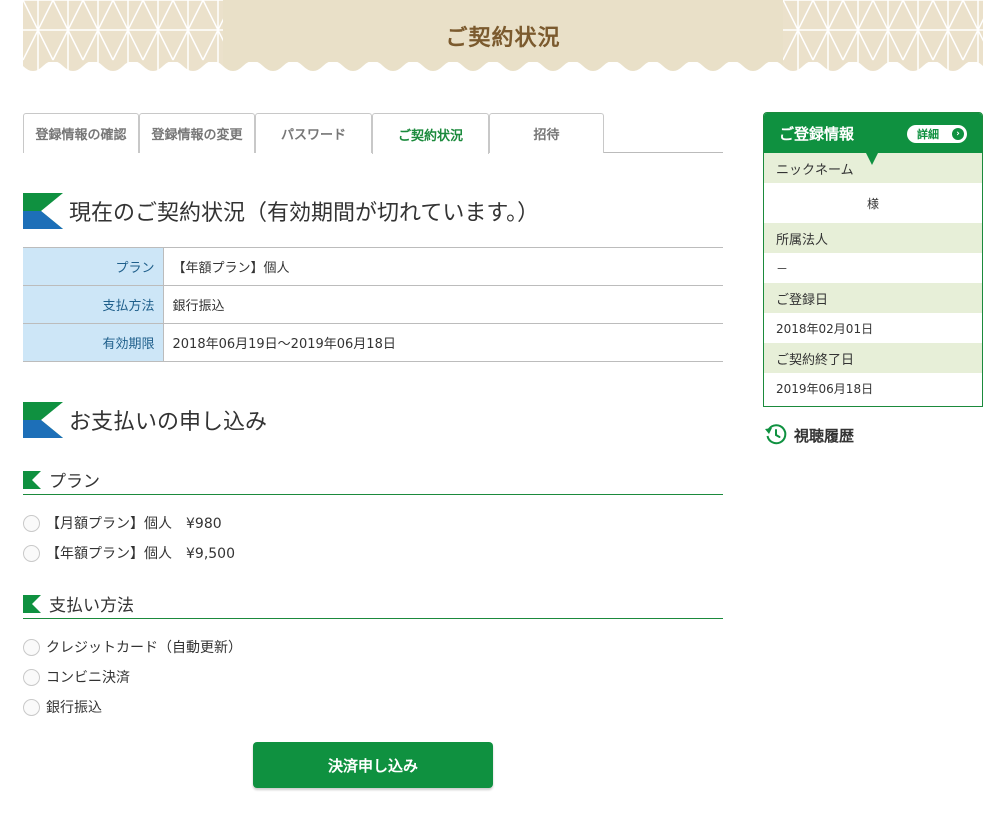 Image resolution: width=1004 pixels, height=820 pixels. I want to click on method-option-bank-transfer: 銀行振込, so click(62, 707).